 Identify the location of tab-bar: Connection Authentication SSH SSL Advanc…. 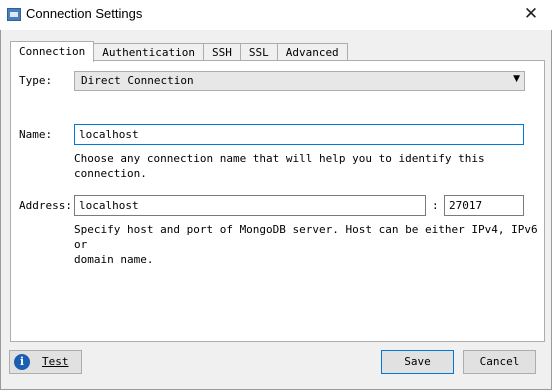
(179, 51).